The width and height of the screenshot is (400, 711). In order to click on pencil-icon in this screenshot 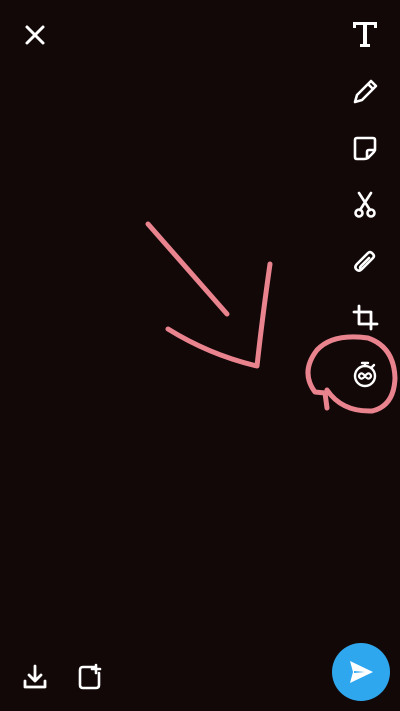, I will do `click(365, 91)`.